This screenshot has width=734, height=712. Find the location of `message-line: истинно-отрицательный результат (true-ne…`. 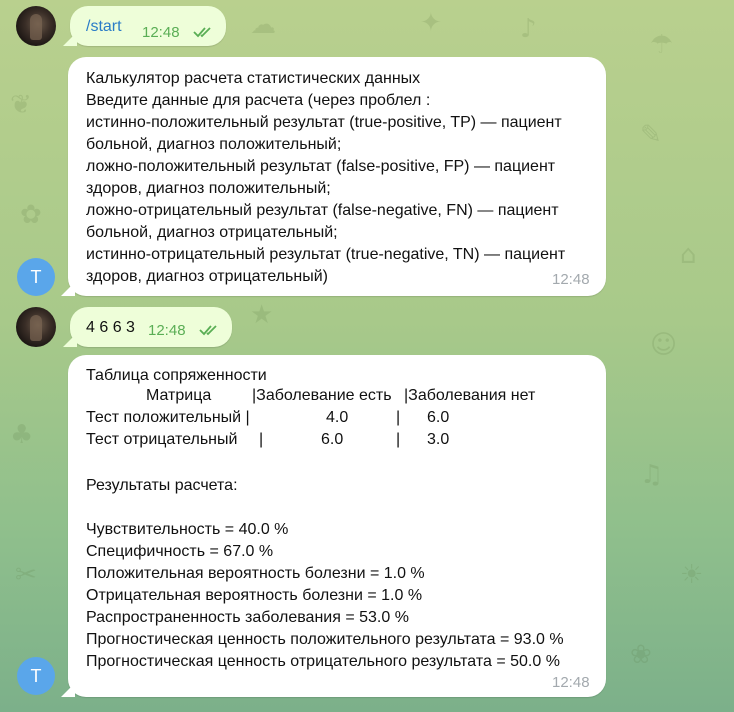

message-line: истинно-отрицательный результат (true-ne… is located at coordinates (326, 254).